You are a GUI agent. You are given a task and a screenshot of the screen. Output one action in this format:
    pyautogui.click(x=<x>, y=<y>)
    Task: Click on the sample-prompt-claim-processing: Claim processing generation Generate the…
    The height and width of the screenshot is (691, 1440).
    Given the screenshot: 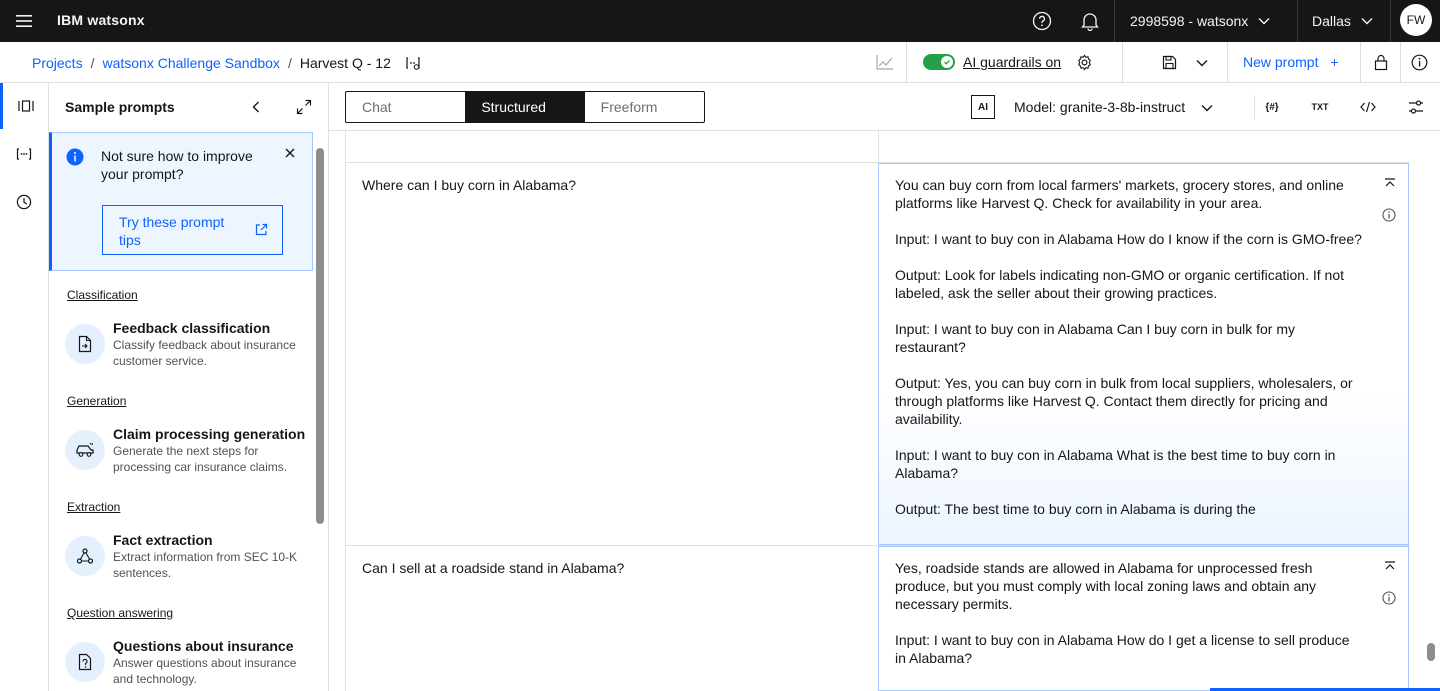 What is the action you would take?
    pyautogui.click(x=190, y=448)
    